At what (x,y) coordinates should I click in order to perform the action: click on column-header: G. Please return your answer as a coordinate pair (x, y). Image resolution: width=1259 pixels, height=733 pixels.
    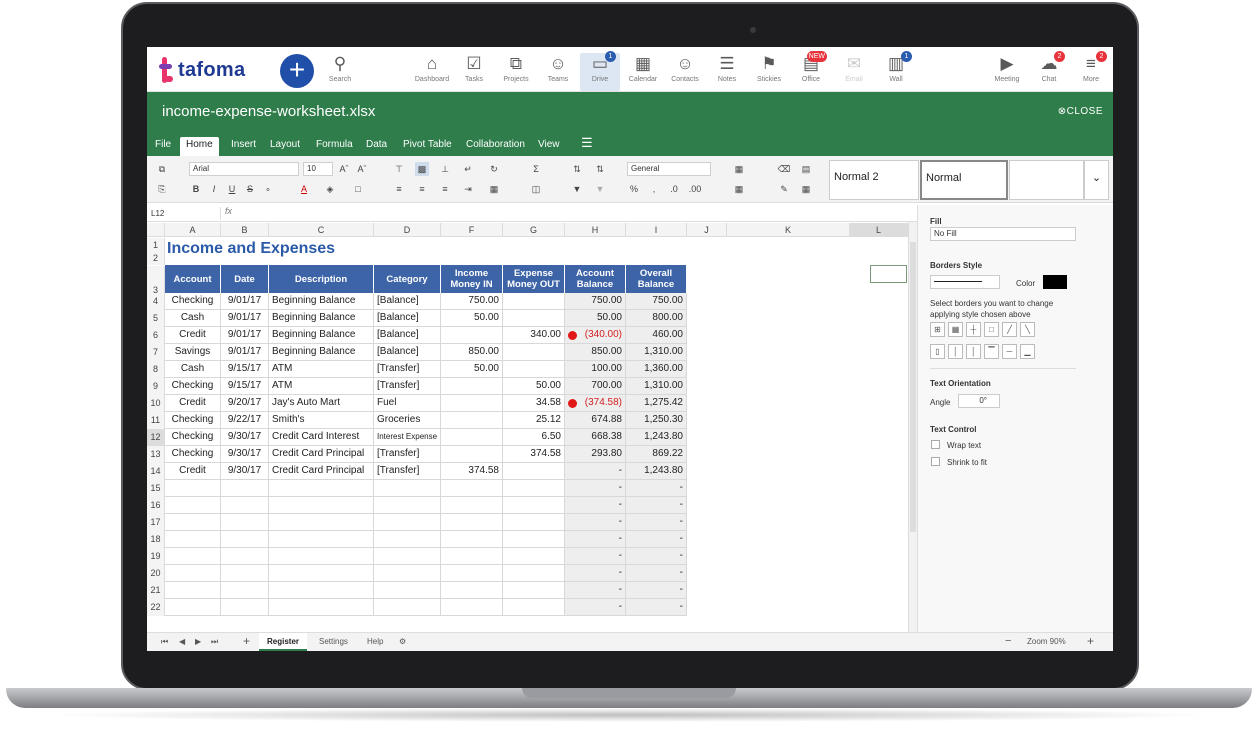
    Looking at the image, I should click on (534, 230).